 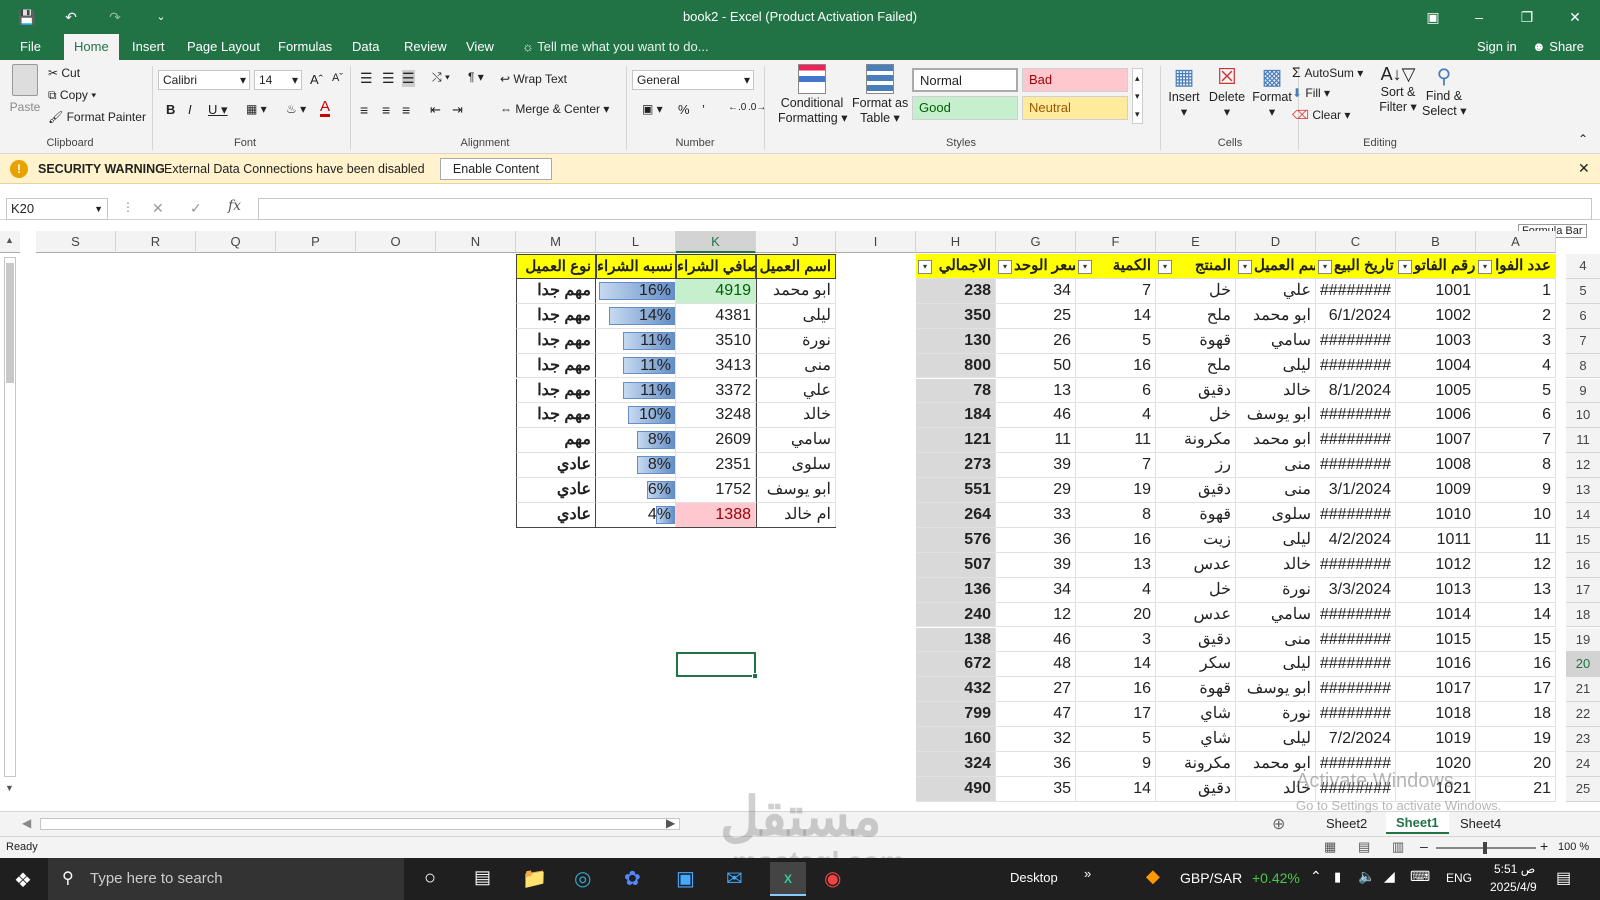 I want to click on sign-in-link: Sign in, so click(x=1497, y=47).